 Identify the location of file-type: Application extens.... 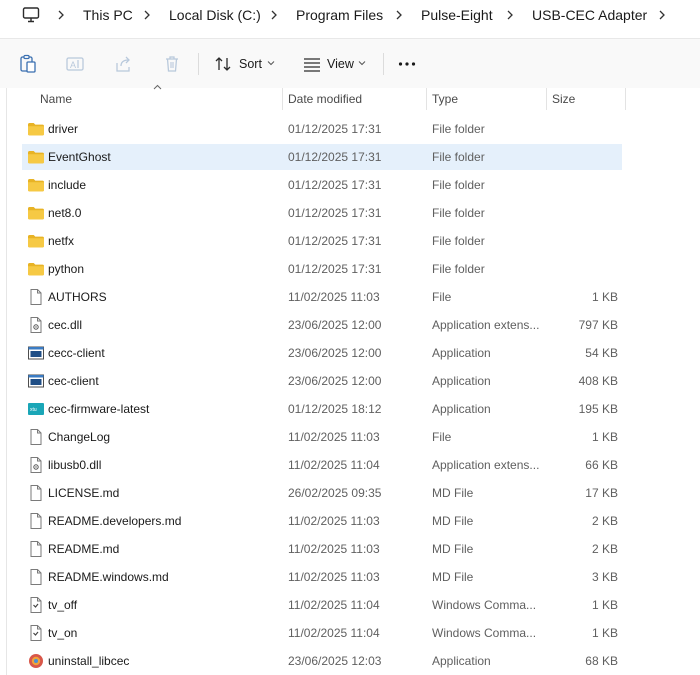
(486, 325).